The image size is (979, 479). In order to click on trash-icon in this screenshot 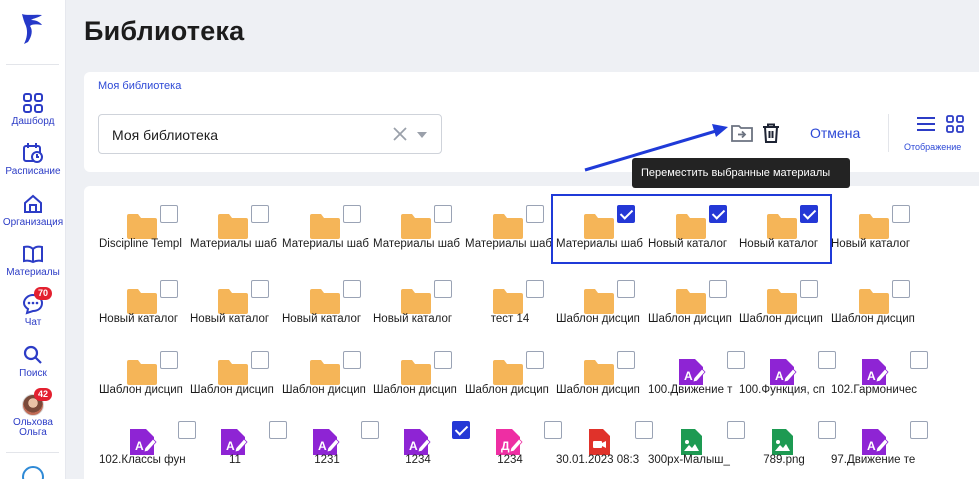, I will do `click(771, 133)`.